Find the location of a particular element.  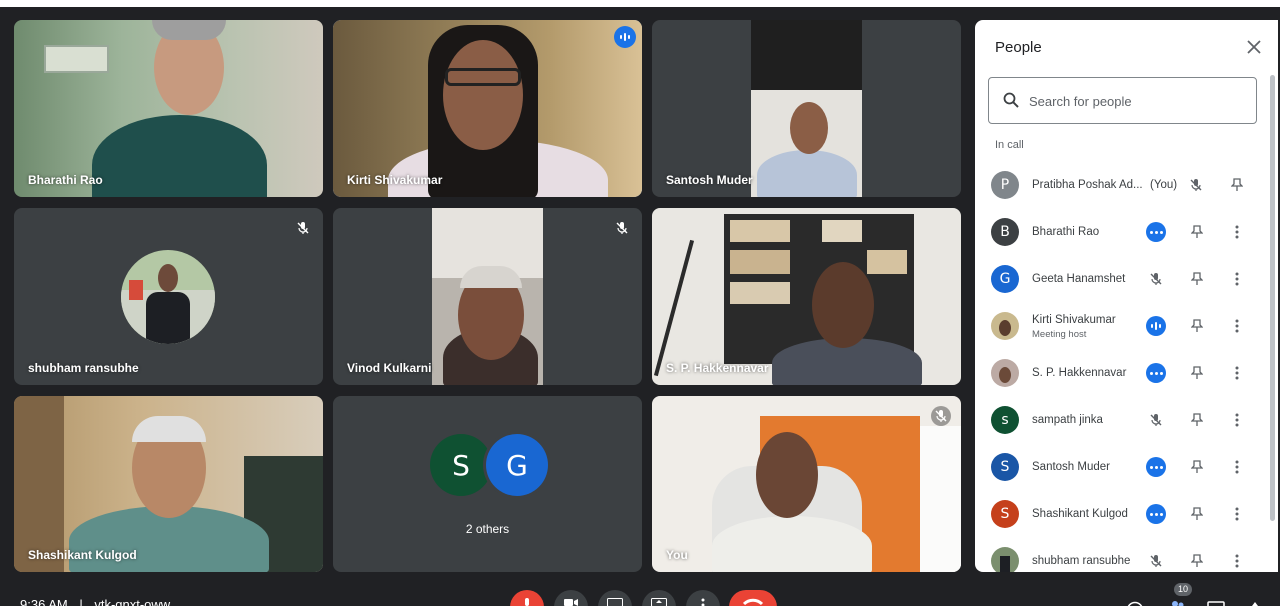

person-name: Santosh Muder is located at coordinates (1071, 467).